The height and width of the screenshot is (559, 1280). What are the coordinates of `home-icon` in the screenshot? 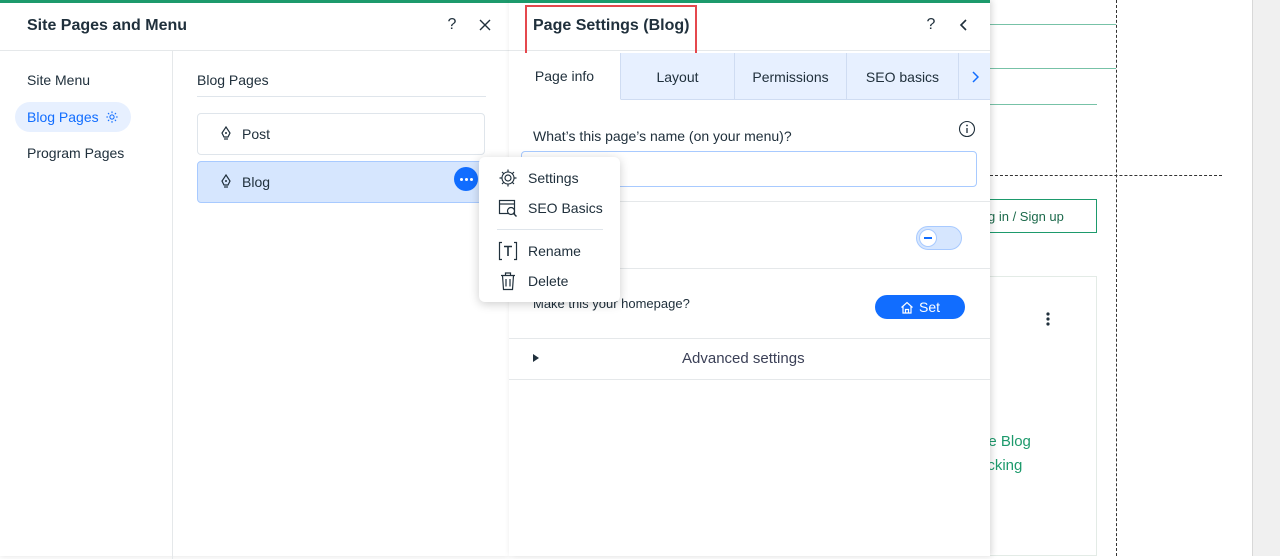 It's located at (907, 307).